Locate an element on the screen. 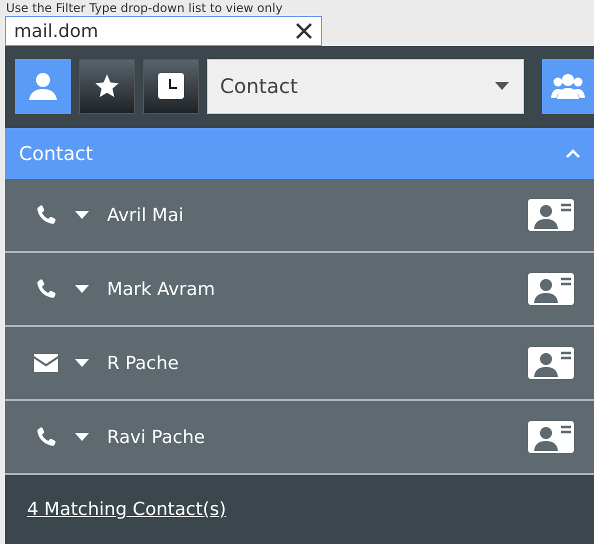 The image size is (594, 544). clock-icon is located at coordinates (171, 86).